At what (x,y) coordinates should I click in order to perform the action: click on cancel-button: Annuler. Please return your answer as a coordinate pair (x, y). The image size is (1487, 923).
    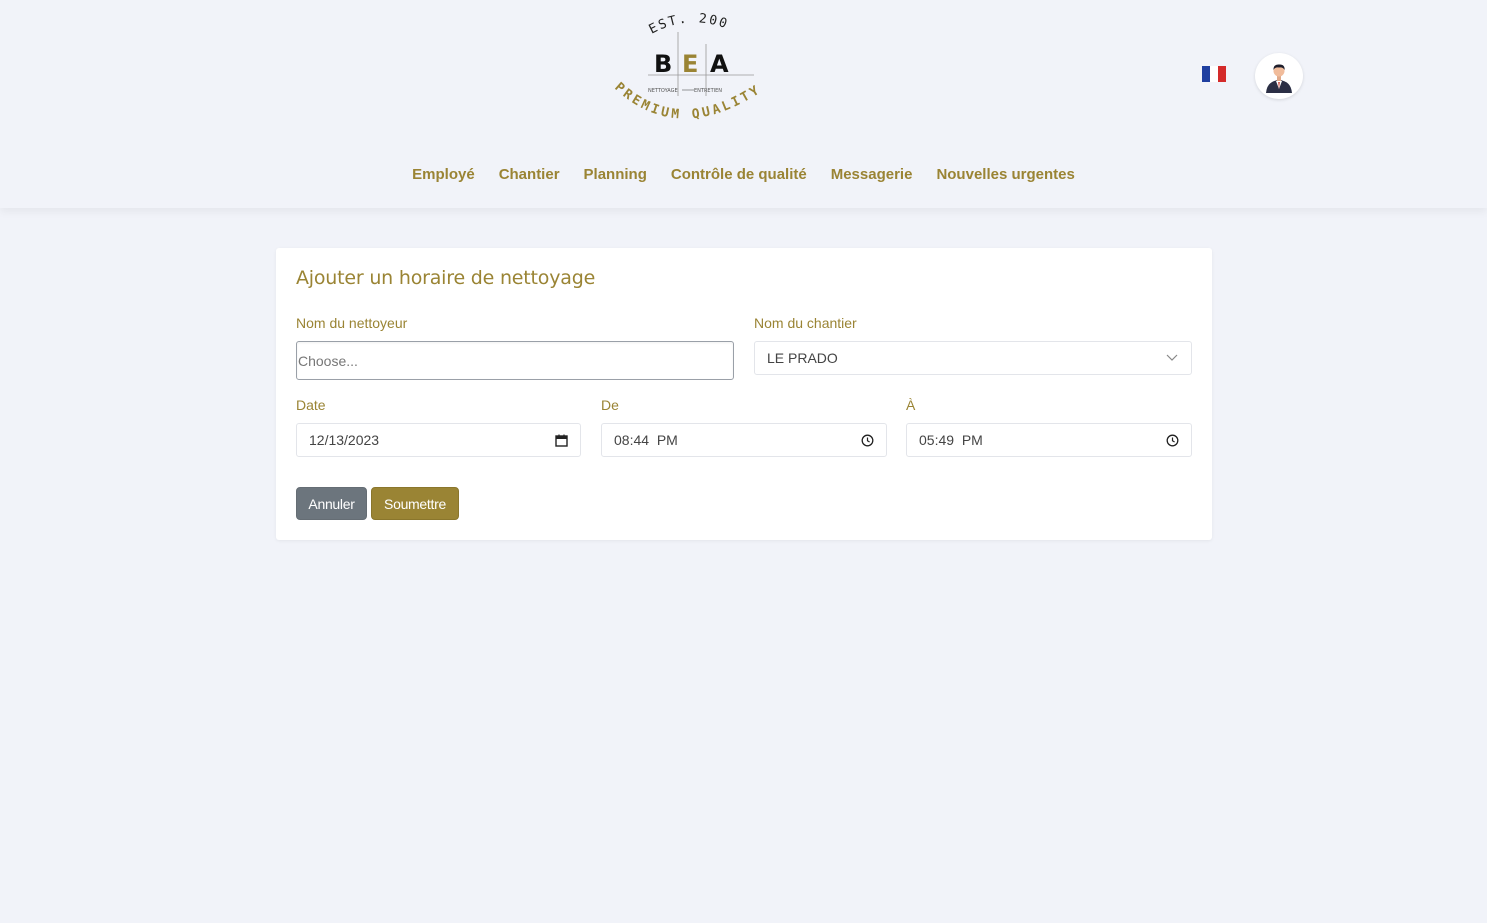
    Looking at the image, I should click on (331, 503).